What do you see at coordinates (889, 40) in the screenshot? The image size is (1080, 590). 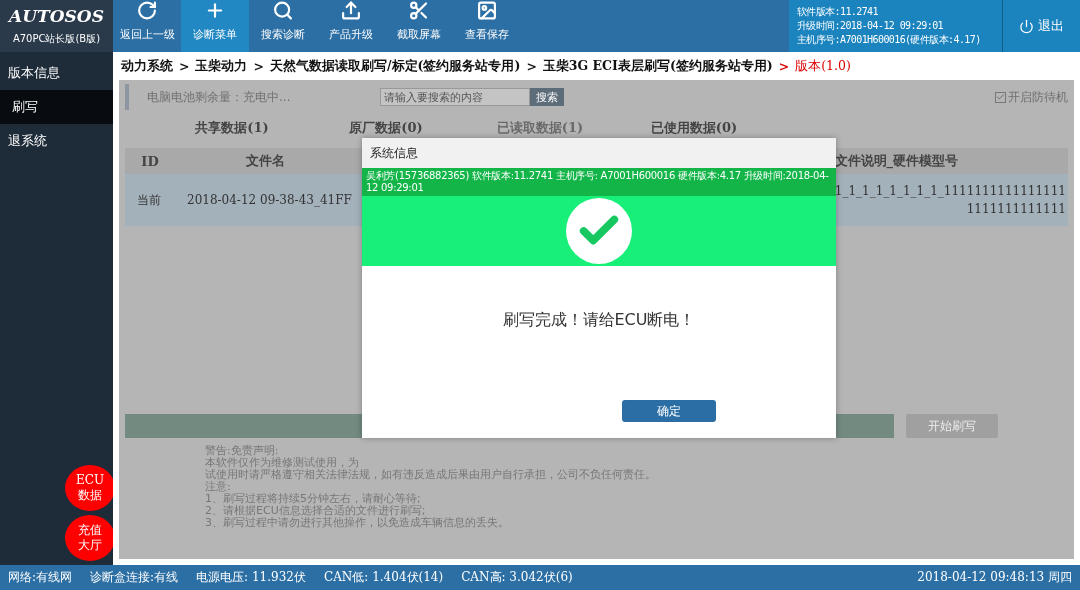 I see `info-line: 主机序号:A7001H600016(硬件版本:4.17)` at bounding box center [889, 40].